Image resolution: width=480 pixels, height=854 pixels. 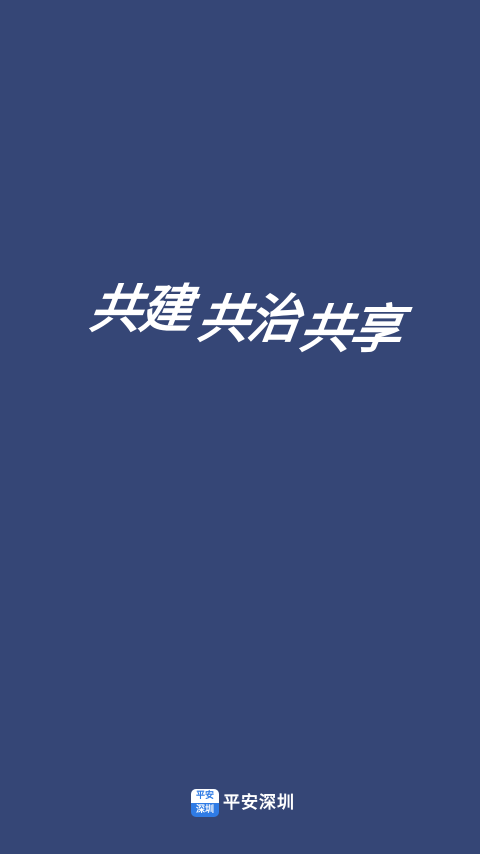 What do you see at coordinates (204, 810) in the screenshot?
I see `logo-bottom-text: 深圳` at bounding box center [204, 810].